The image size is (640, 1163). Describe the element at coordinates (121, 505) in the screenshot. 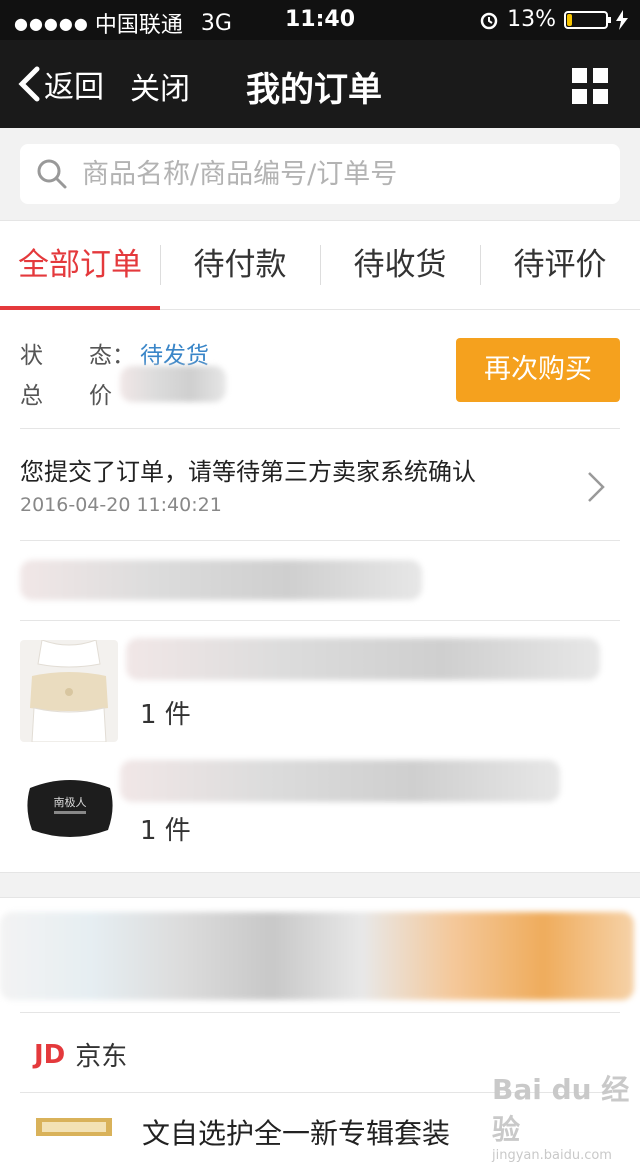

I see `tracking-time: 2016-04-20 11:40:21` at that location.